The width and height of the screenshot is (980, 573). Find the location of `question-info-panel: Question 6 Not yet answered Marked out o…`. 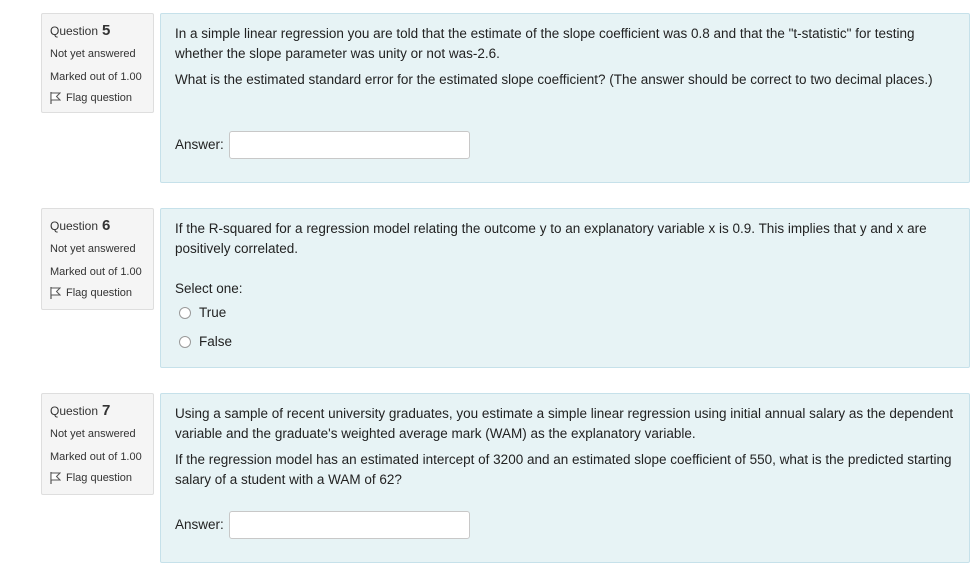

question-info-panel: Question 6 Not yet answered Marked out o… is located at coordinates (97, 259).